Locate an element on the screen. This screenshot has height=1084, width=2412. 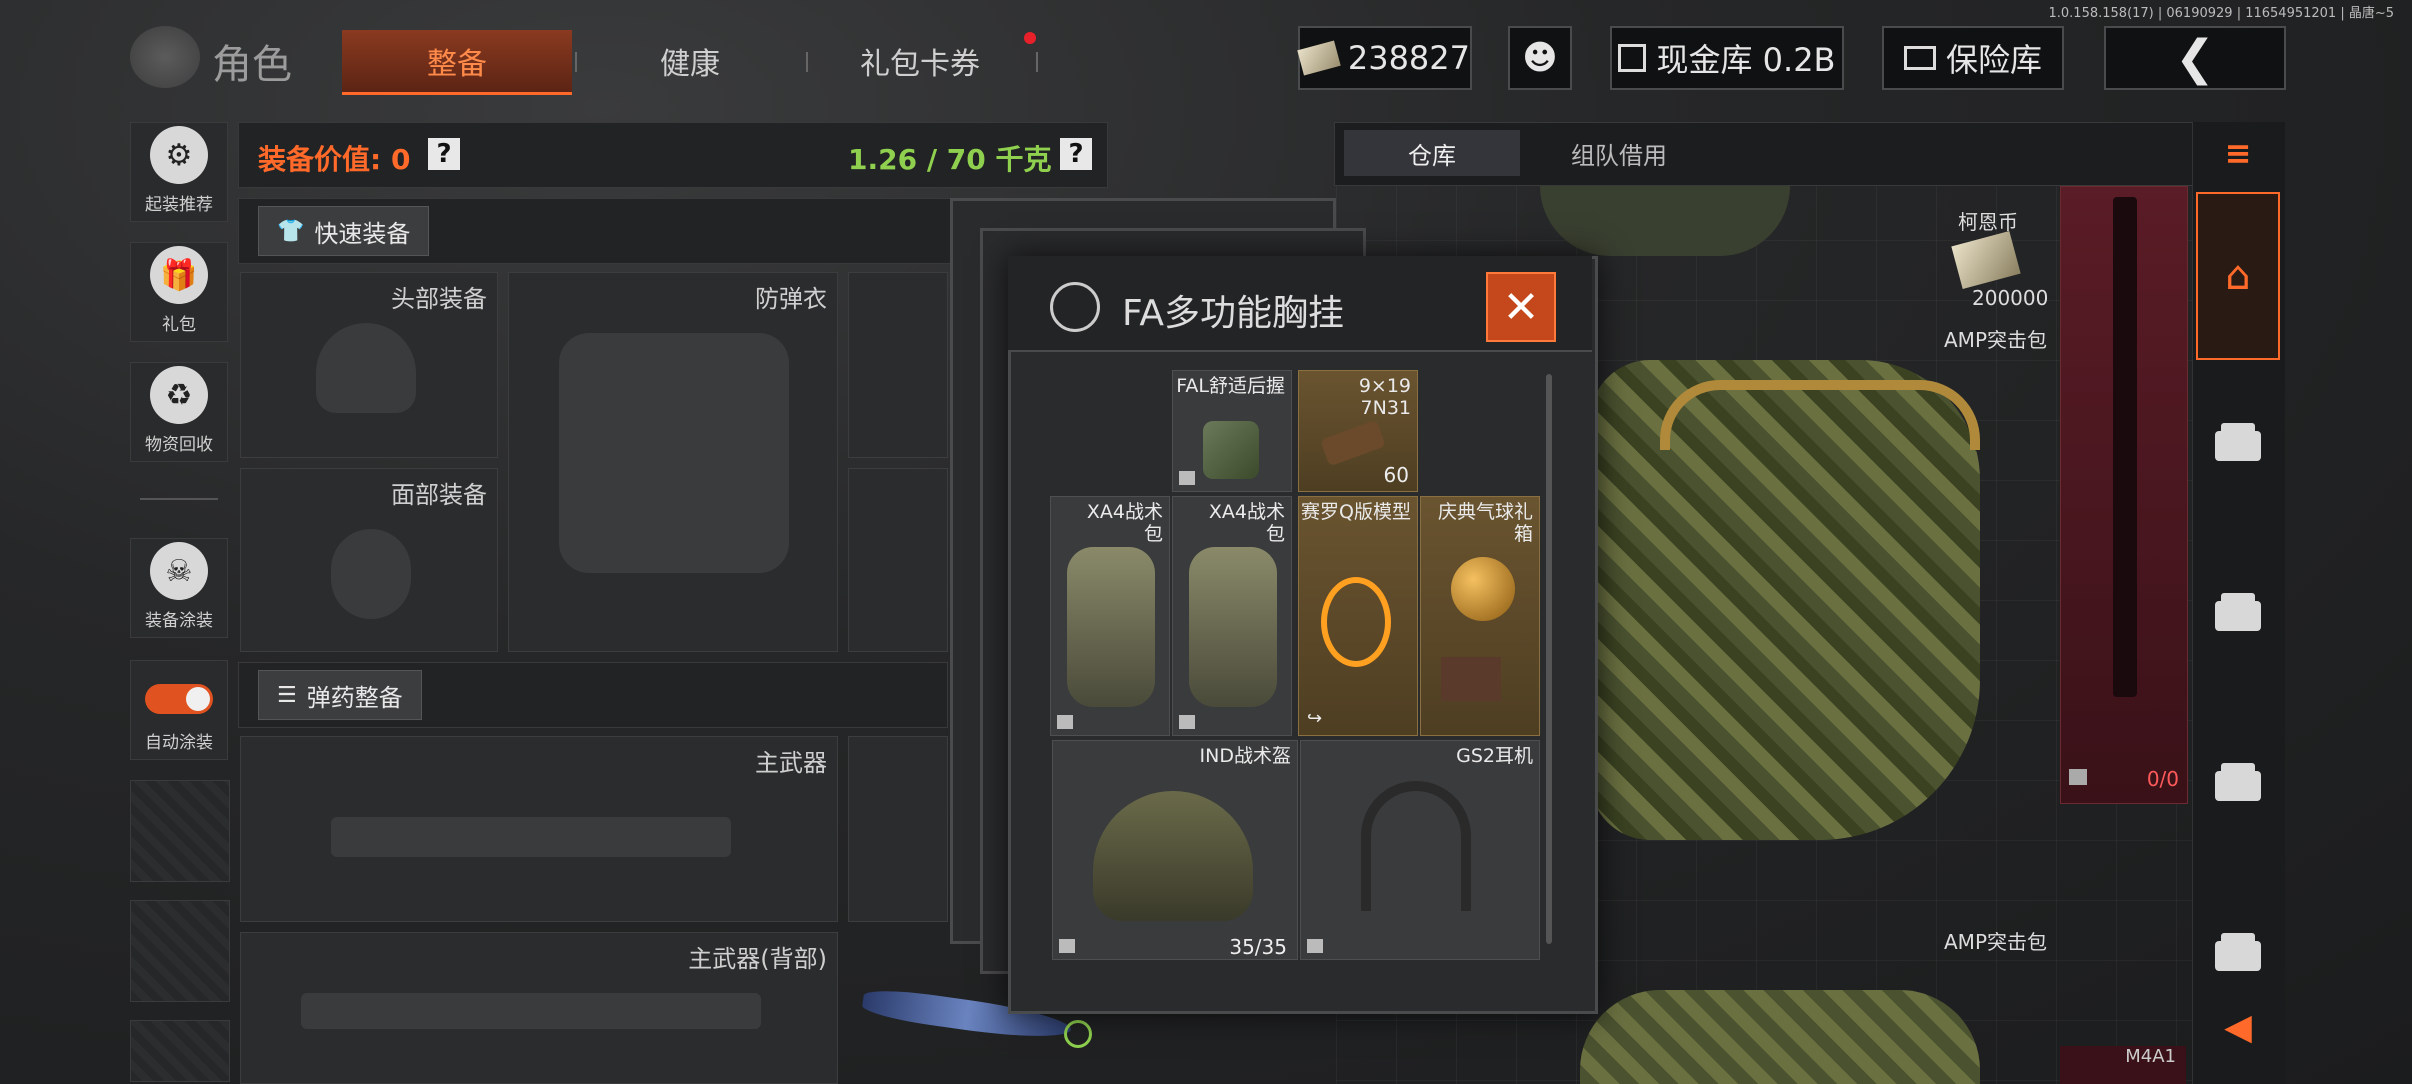
safe-box-button: 保险库 is located at coordinates (1973, 58).